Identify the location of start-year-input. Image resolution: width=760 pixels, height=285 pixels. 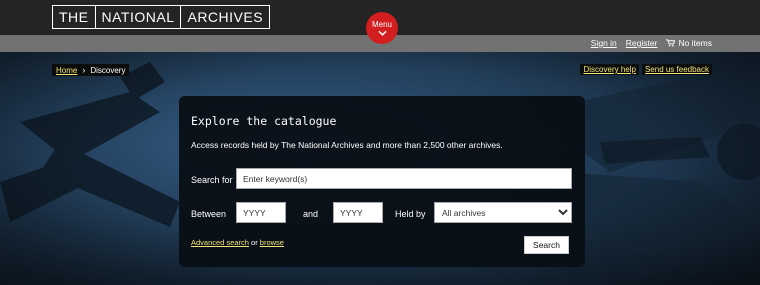
(261, 212).